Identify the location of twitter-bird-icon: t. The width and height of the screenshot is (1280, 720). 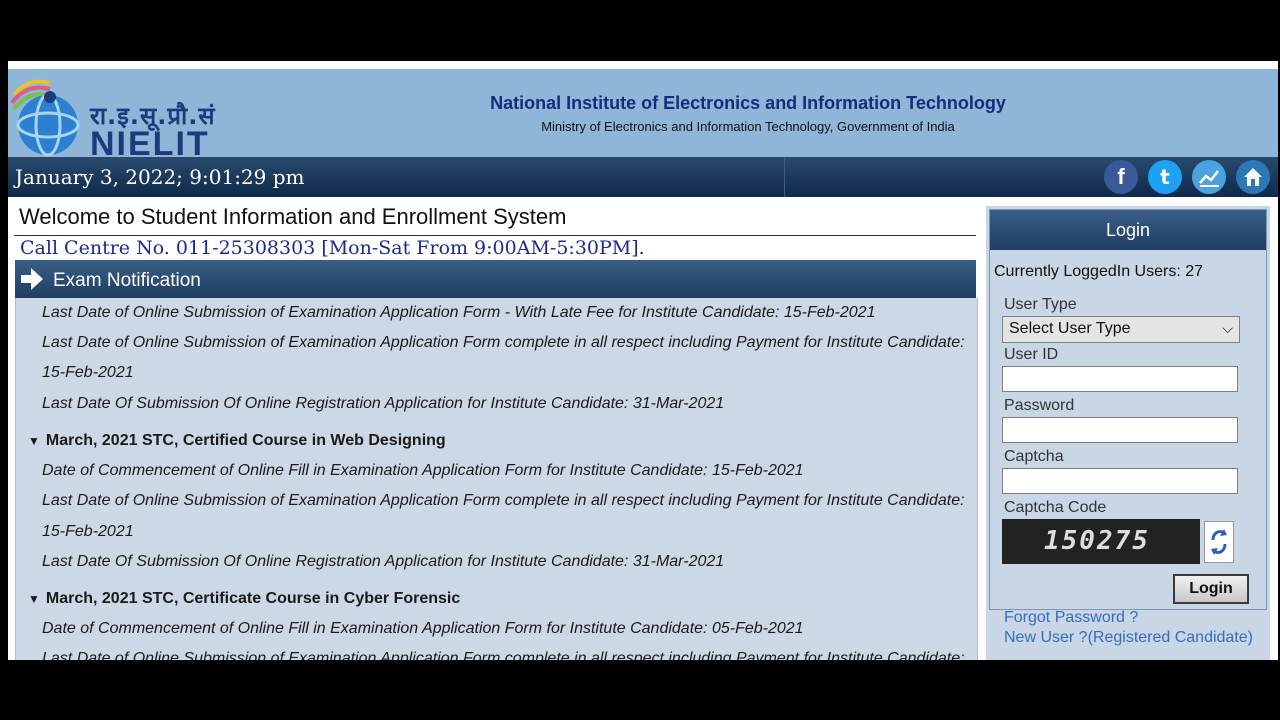
(1165, 177).